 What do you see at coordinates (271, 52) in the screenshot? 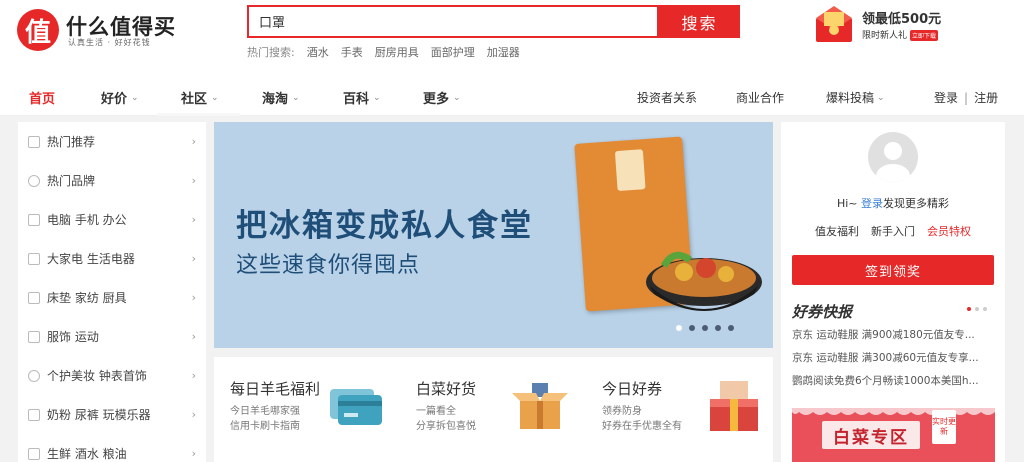
I see `hot-search-label: 热门搜索:` at bounding box center [271, 52].